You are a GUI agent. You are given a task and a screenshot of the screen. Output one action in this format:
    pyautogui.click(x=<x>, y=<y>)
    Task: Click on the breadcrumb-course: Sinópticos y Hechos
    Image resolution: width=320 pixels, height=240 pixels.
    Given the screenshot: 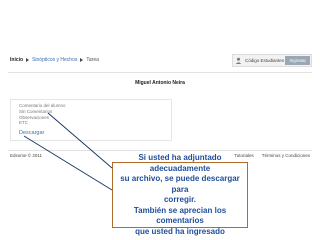 What is the action you would take?
    pyautogui.click(x=54, y=60)
    